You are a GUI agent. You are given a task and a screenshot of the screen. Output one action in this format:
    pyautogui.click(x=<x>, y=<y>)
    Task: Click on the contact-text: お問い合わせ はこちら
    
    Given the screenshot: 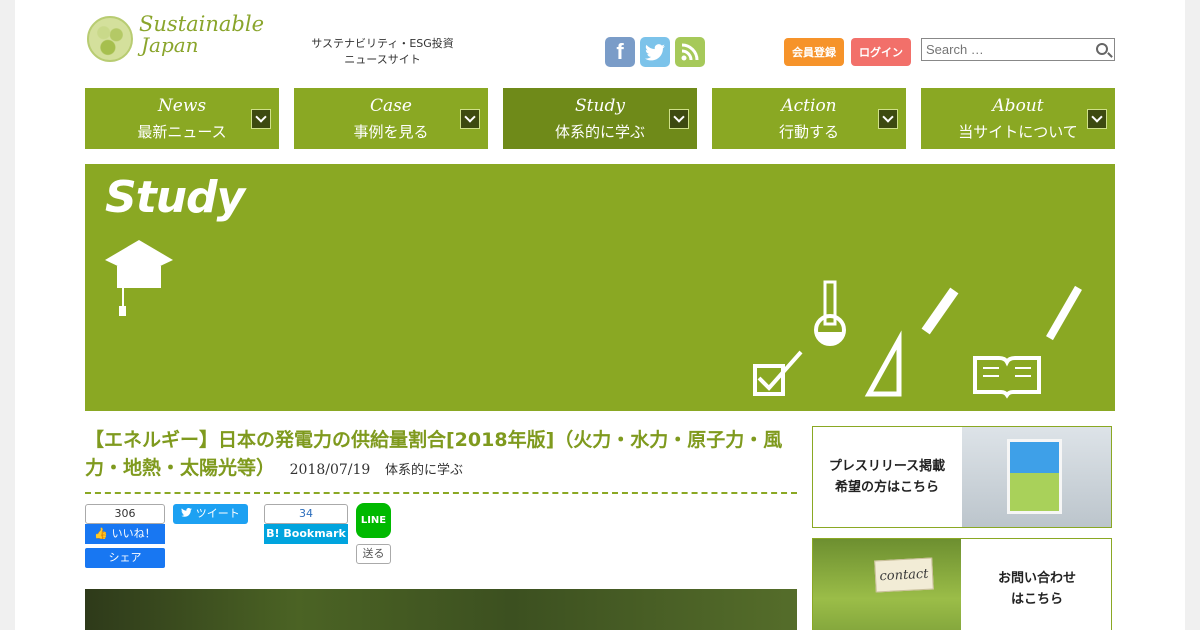 What is the action you would take?
    pyautogui.click(x=1037, y=584)
    